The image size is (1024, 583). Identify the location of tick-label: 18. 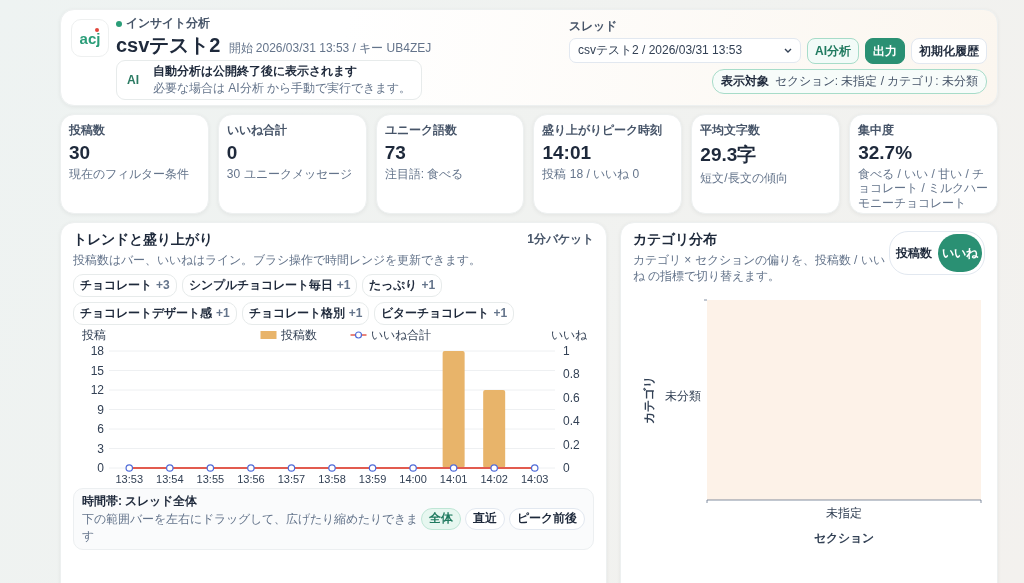
(97, 350).